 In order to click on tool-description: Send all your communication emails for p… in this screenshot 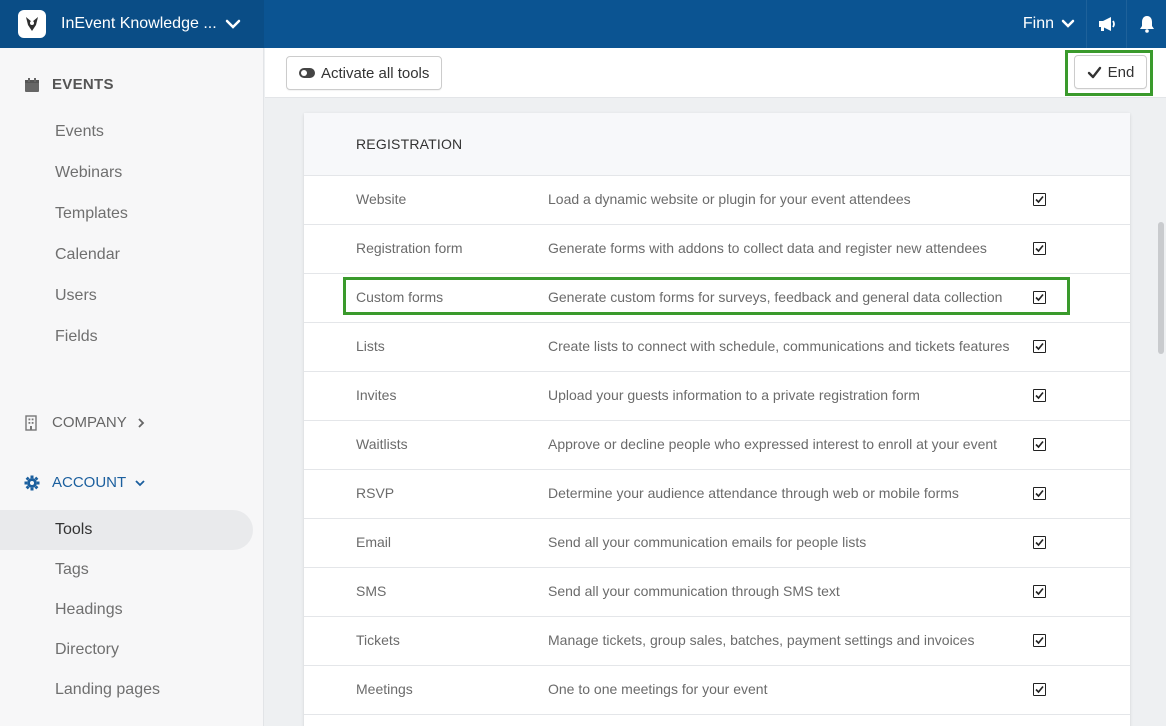, I will do `click(707, 542)`.